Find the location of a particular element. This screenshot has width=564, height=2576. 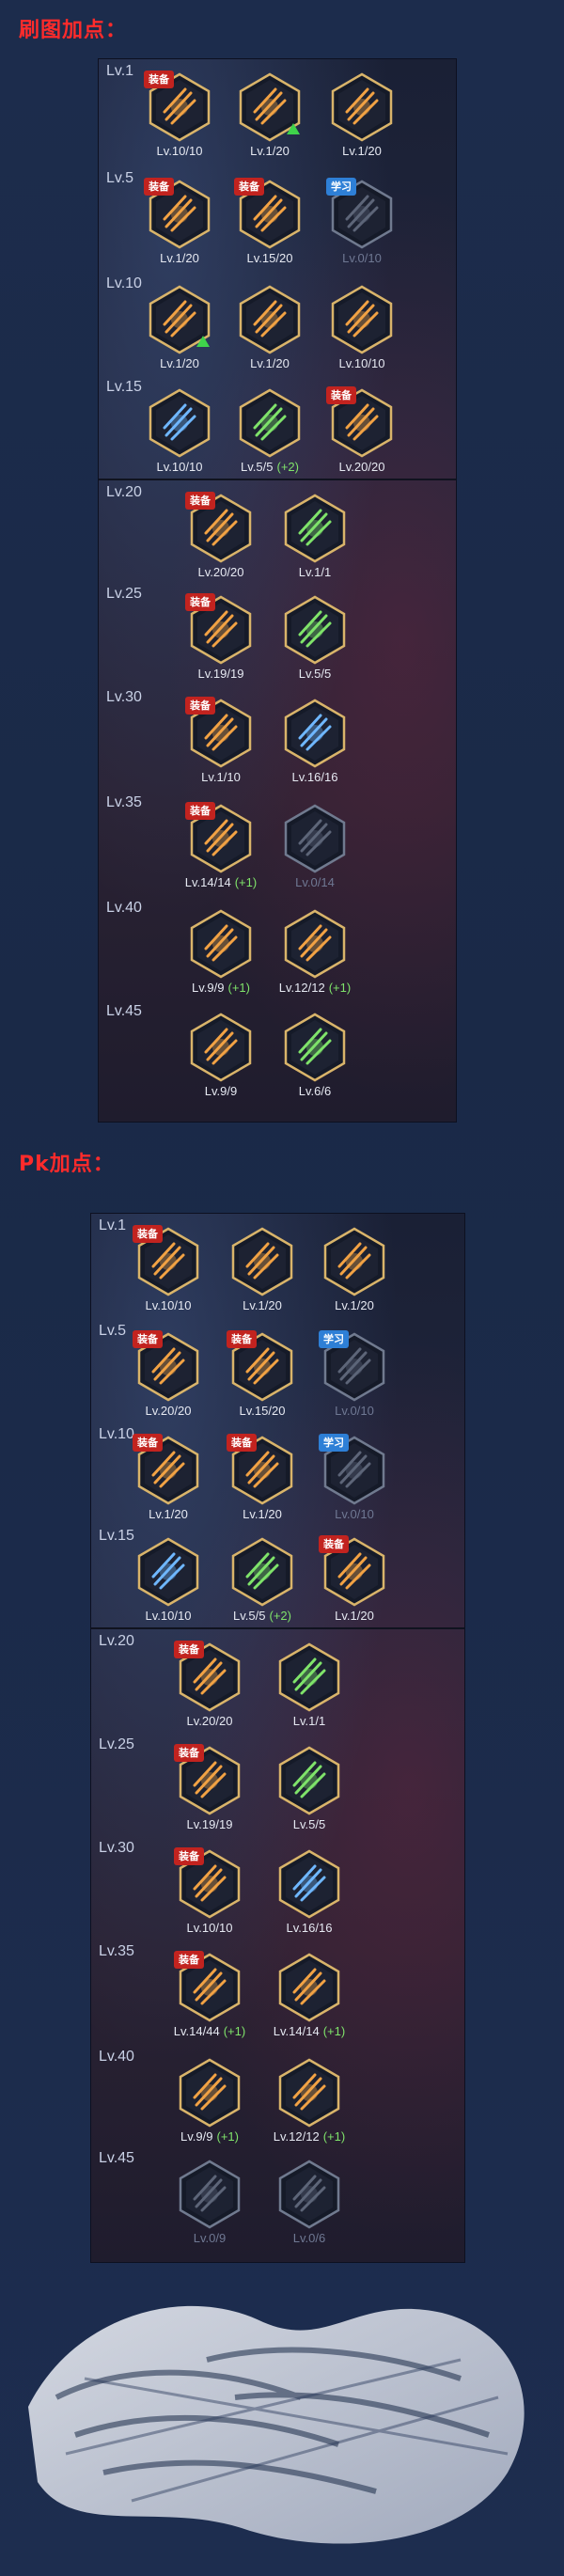

skill-slot: Lv.9/9 is located at coordinates (220, 1056).